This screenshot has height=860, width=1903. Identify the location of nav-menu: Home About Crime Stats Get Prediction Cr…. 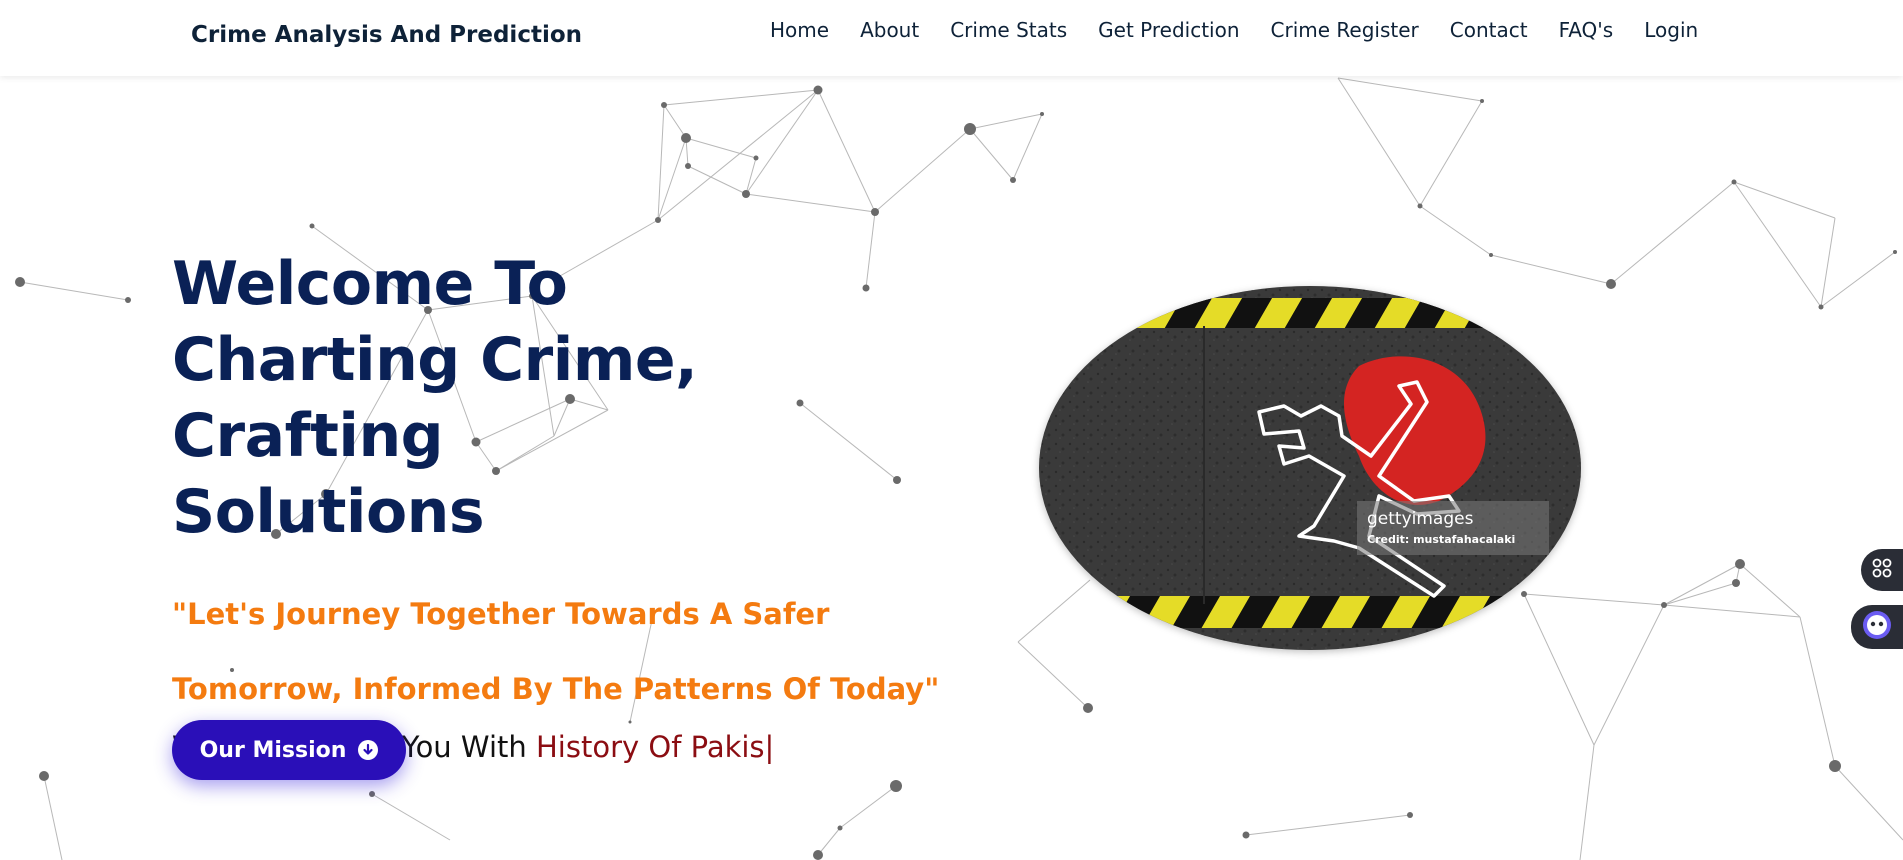
(1234, 30).